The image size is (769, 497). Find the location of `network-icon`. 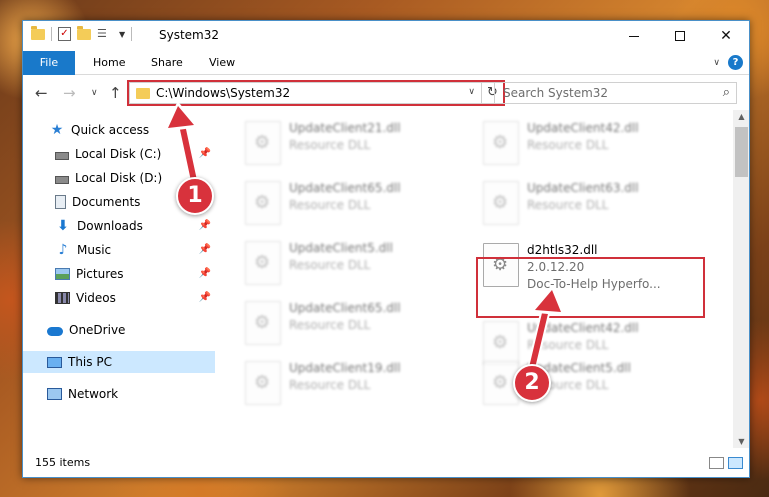

network-icon is located at coordinates (54, 394).